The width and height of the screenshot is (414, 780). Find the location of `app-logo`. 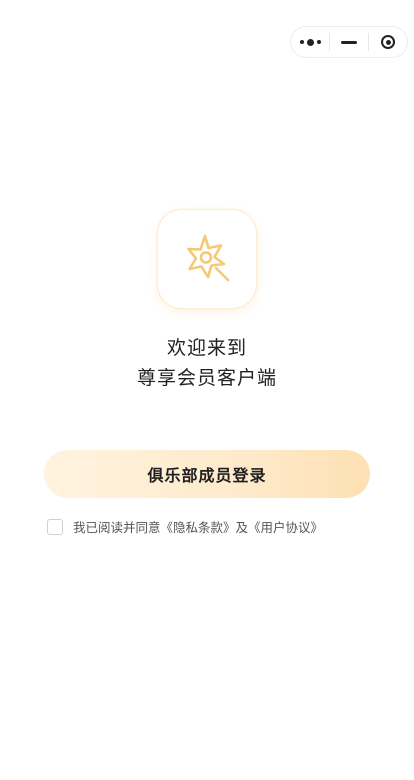

app-logo is located at coordinates (207, 259).